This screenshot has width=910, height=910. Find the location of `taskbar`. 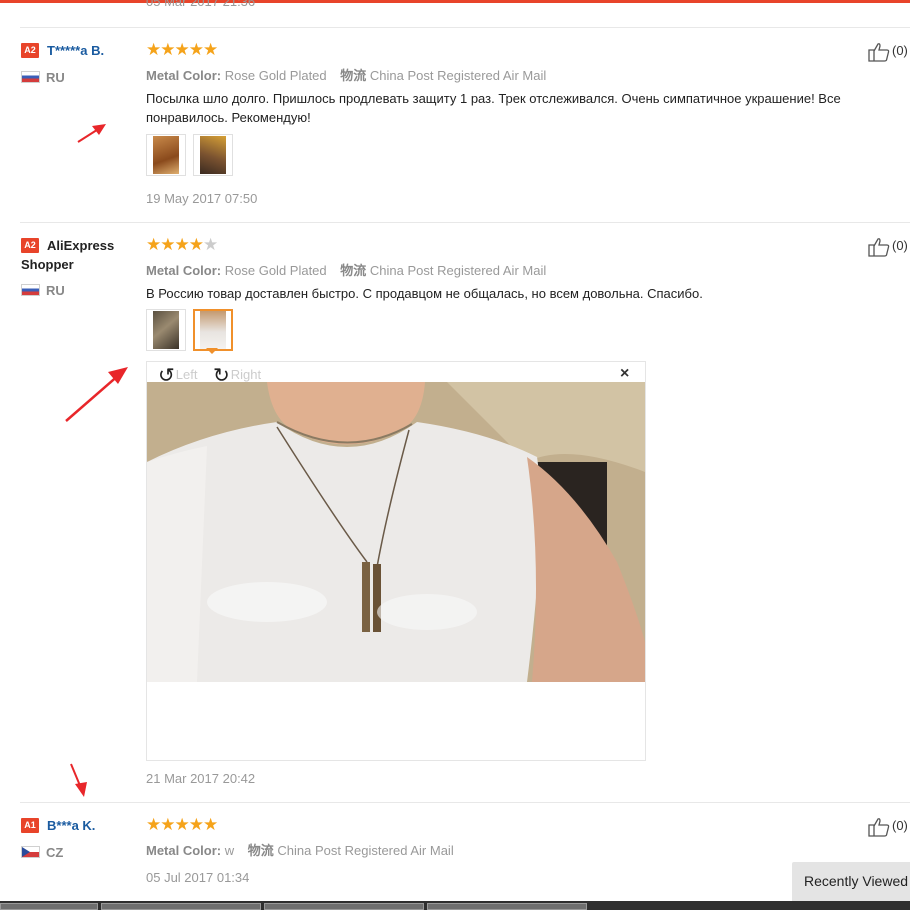

taskbar is located at coordinates (455, 905).